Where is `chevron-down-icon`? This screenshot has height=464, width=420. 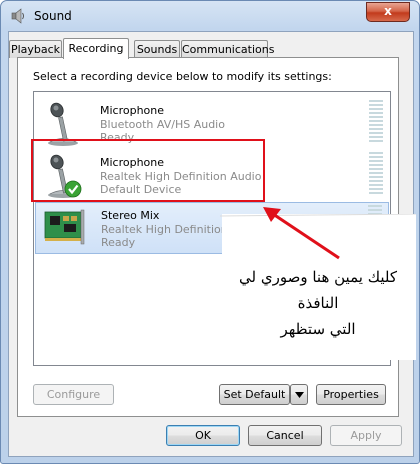 chevron-down-icon is located at coordinates (299, 395).